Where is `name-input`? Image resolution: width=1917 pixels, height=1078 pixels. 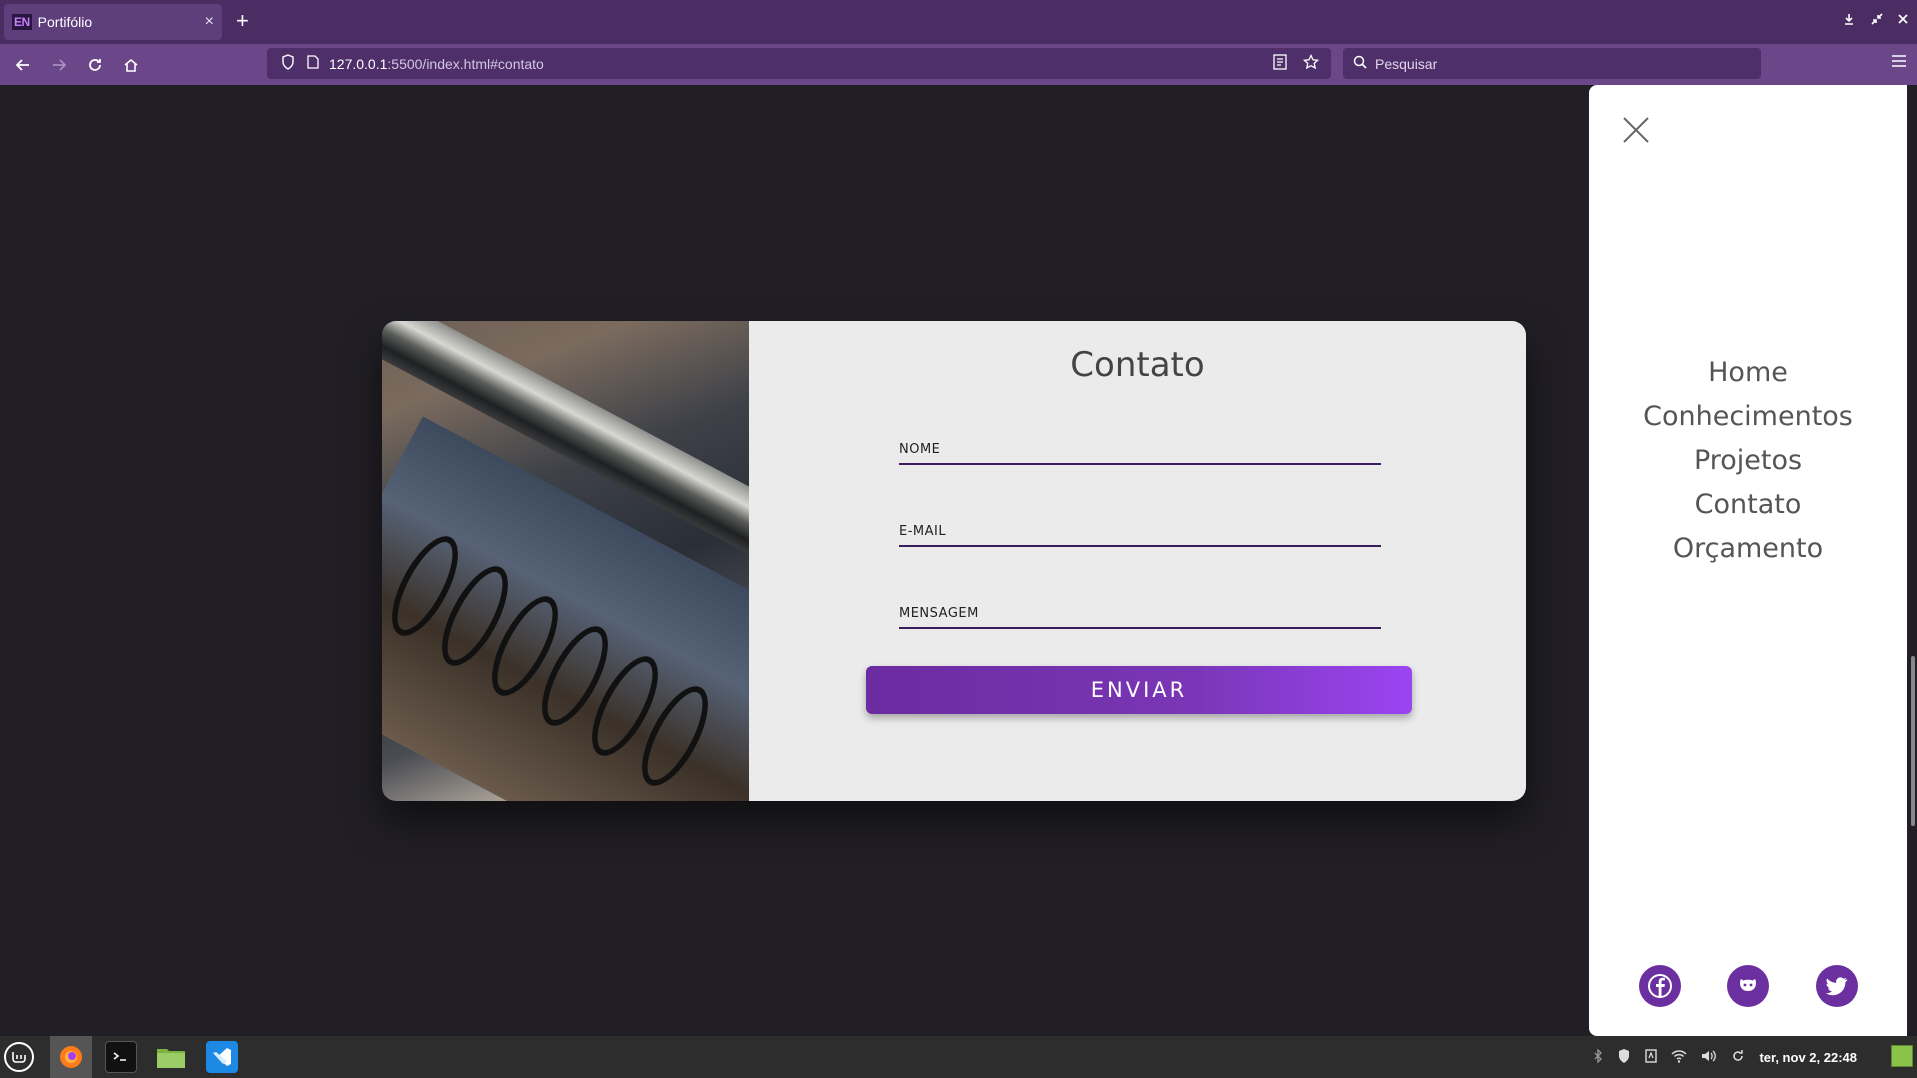 name-input is located at coordinates (1140, 449).